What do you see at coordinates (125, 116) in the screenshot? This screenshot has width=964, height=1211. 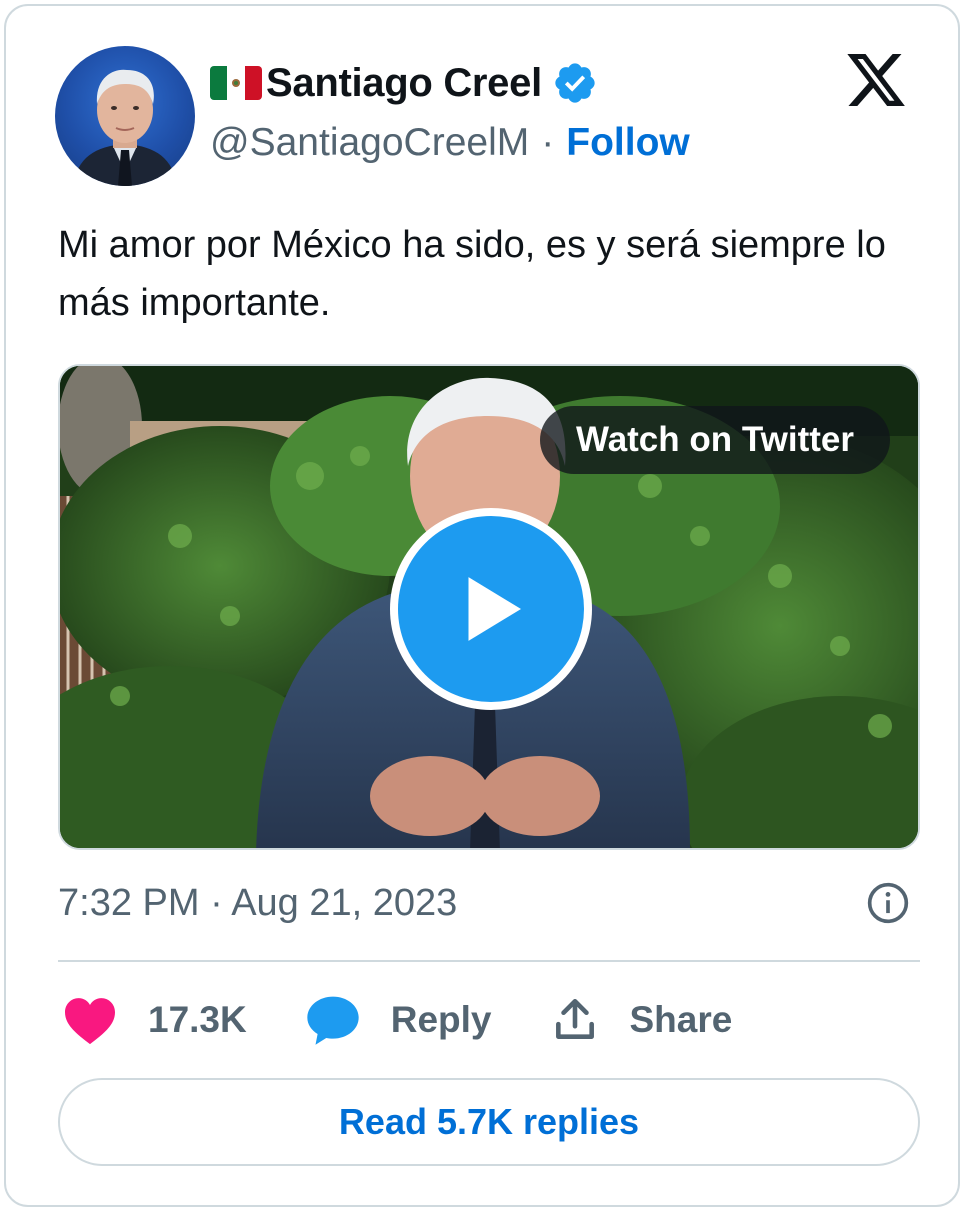 I see `author-avatar` at bounding box center [125, 116].